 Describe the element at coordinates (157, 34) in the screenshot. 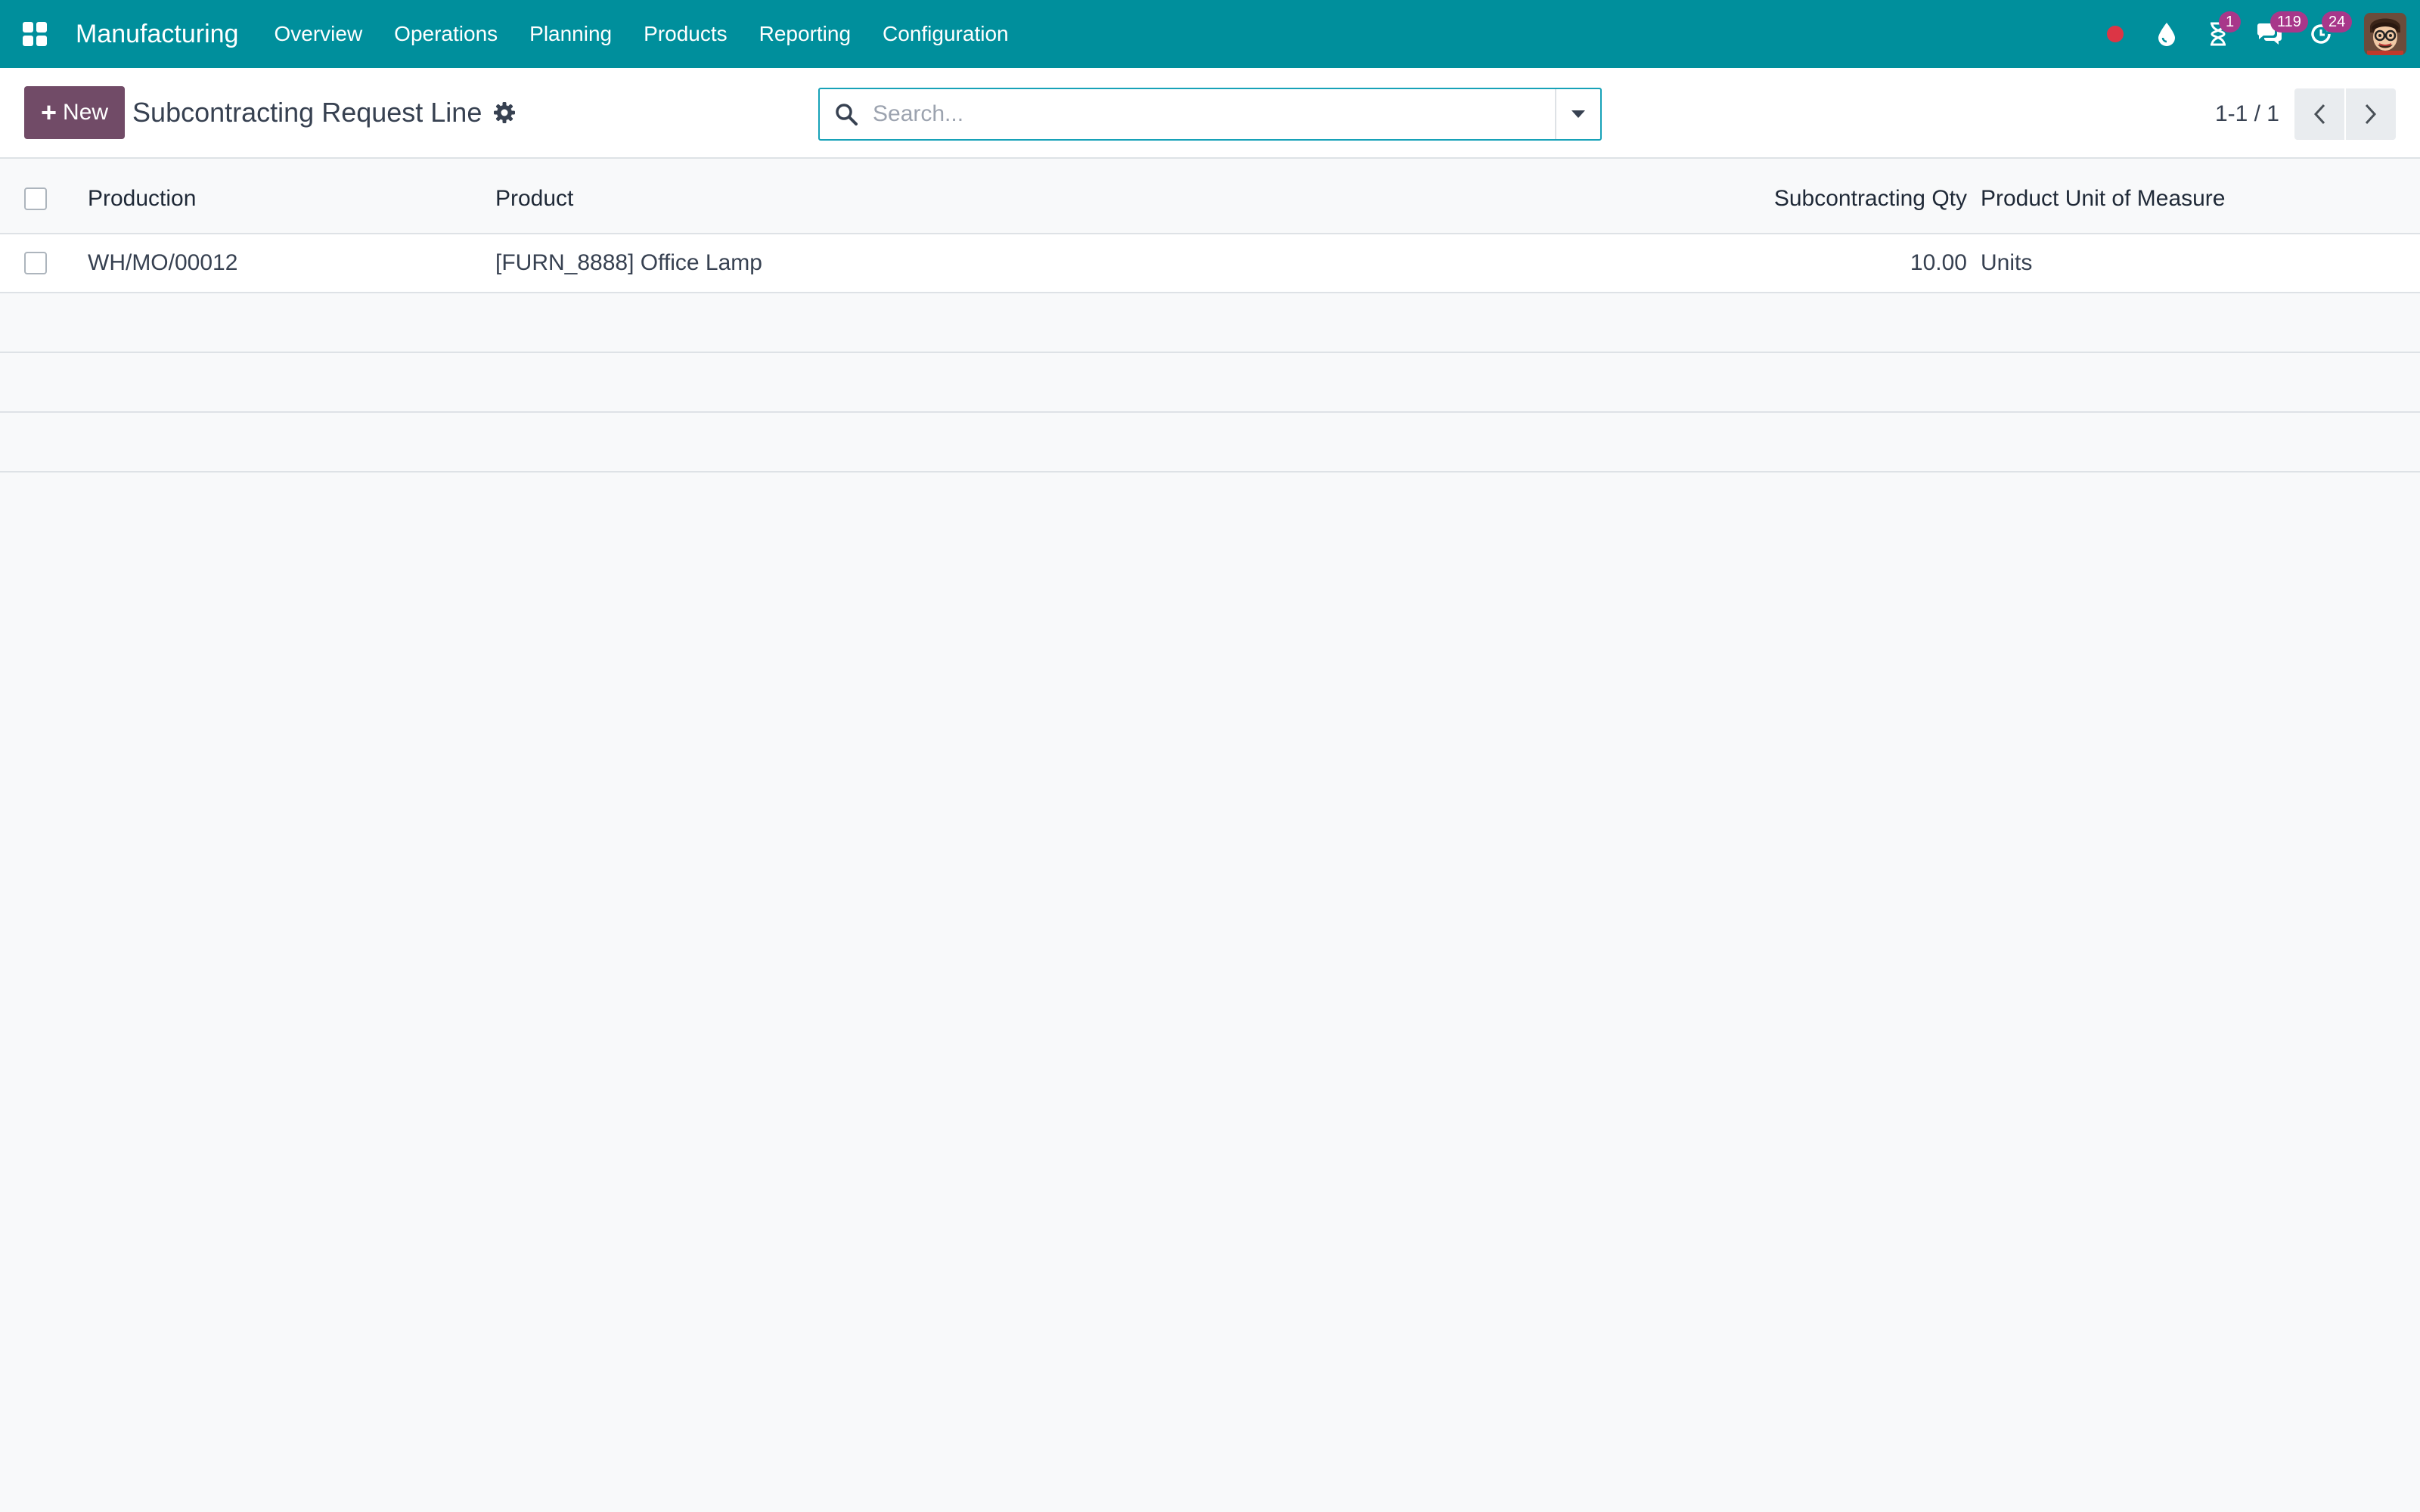

I see `app-name: Manufacturing` at that location.